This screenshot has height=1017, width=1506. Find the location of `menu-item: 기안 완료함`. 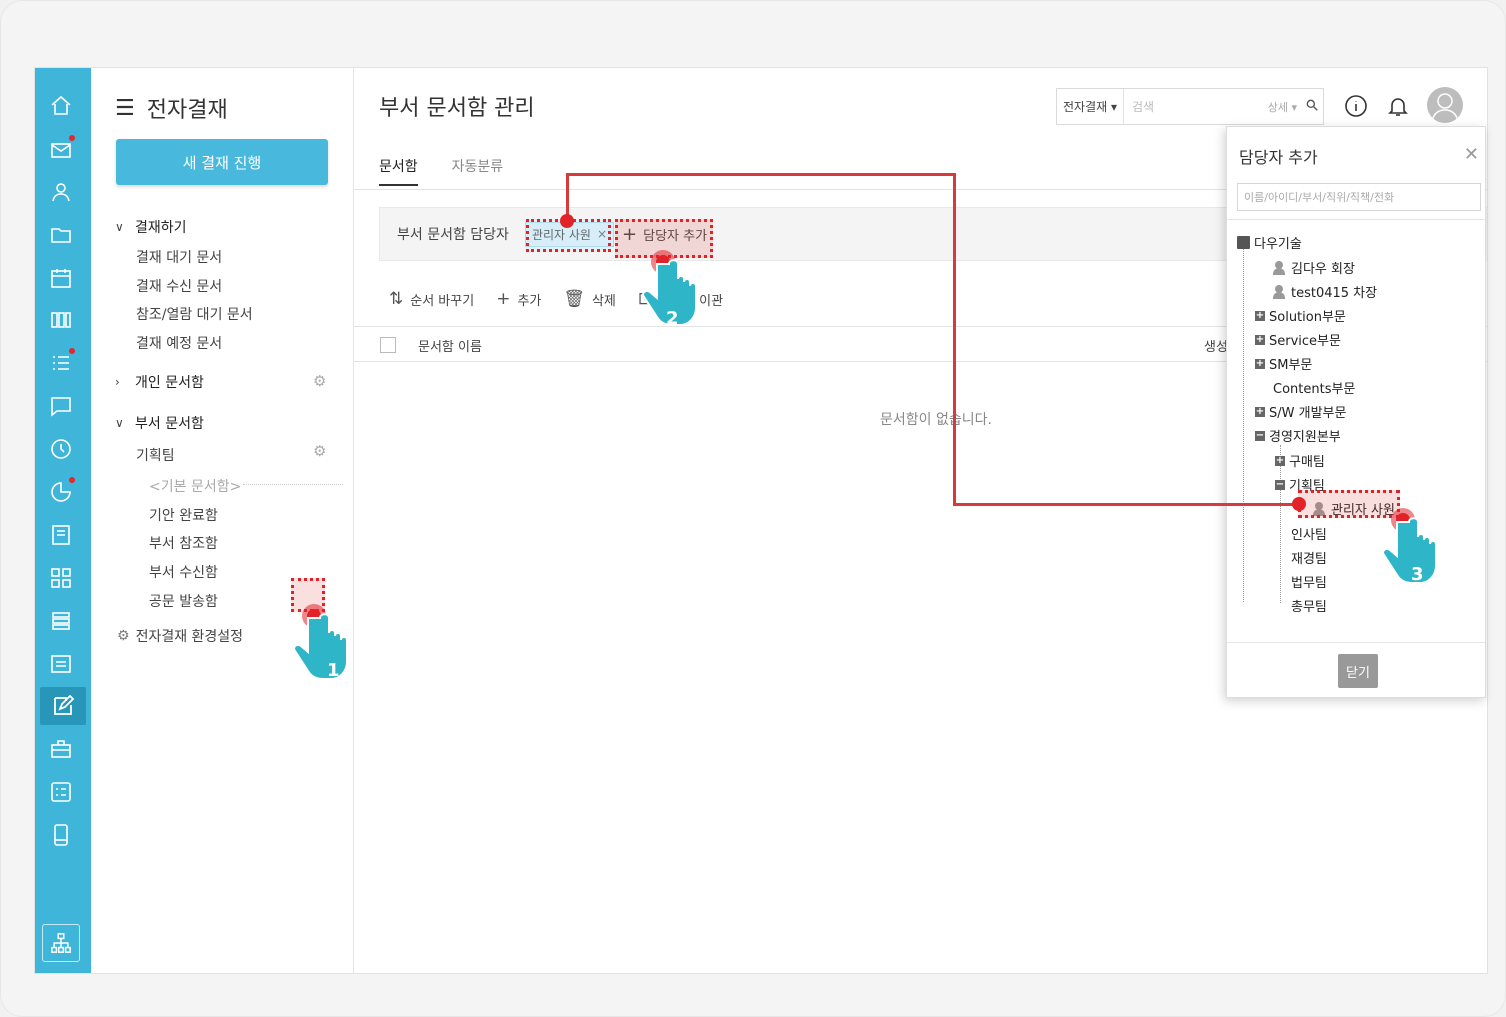

menu-item: 기안 완료함 is located at coordinates (183, 515).